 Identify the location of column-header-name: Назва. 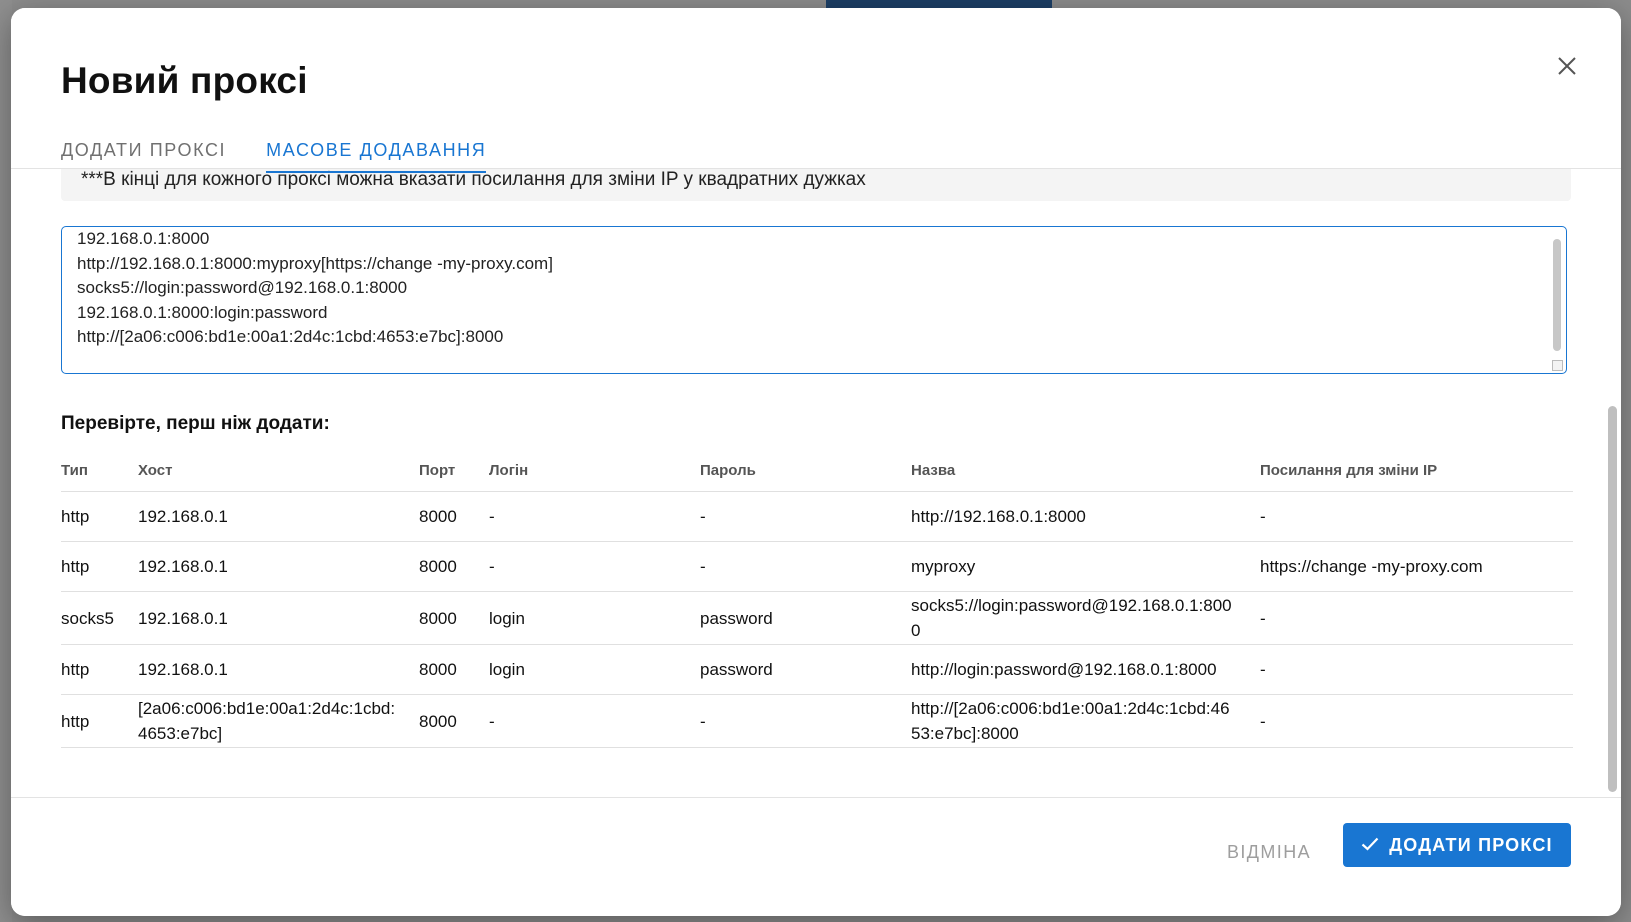
(1085, 470).